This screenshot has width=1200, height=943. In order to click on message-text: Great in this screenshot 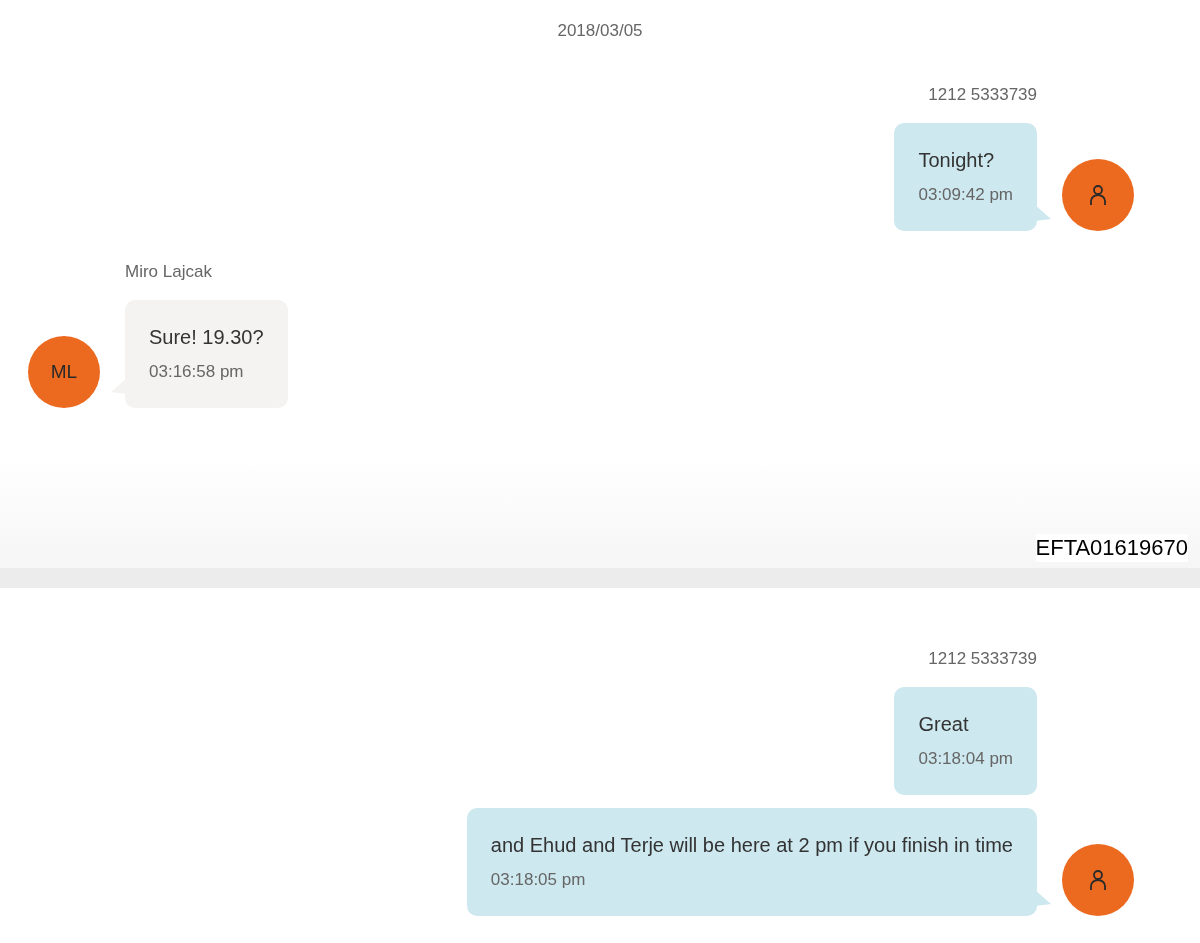, I will do `click(944, 724)`.